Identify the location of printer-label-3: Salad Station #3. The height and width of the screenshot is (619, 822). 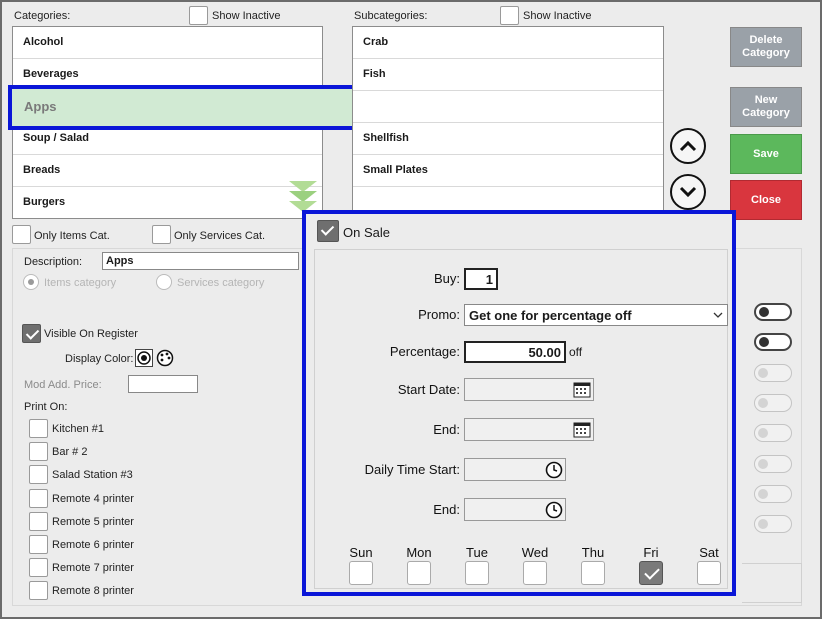
(92, 475).